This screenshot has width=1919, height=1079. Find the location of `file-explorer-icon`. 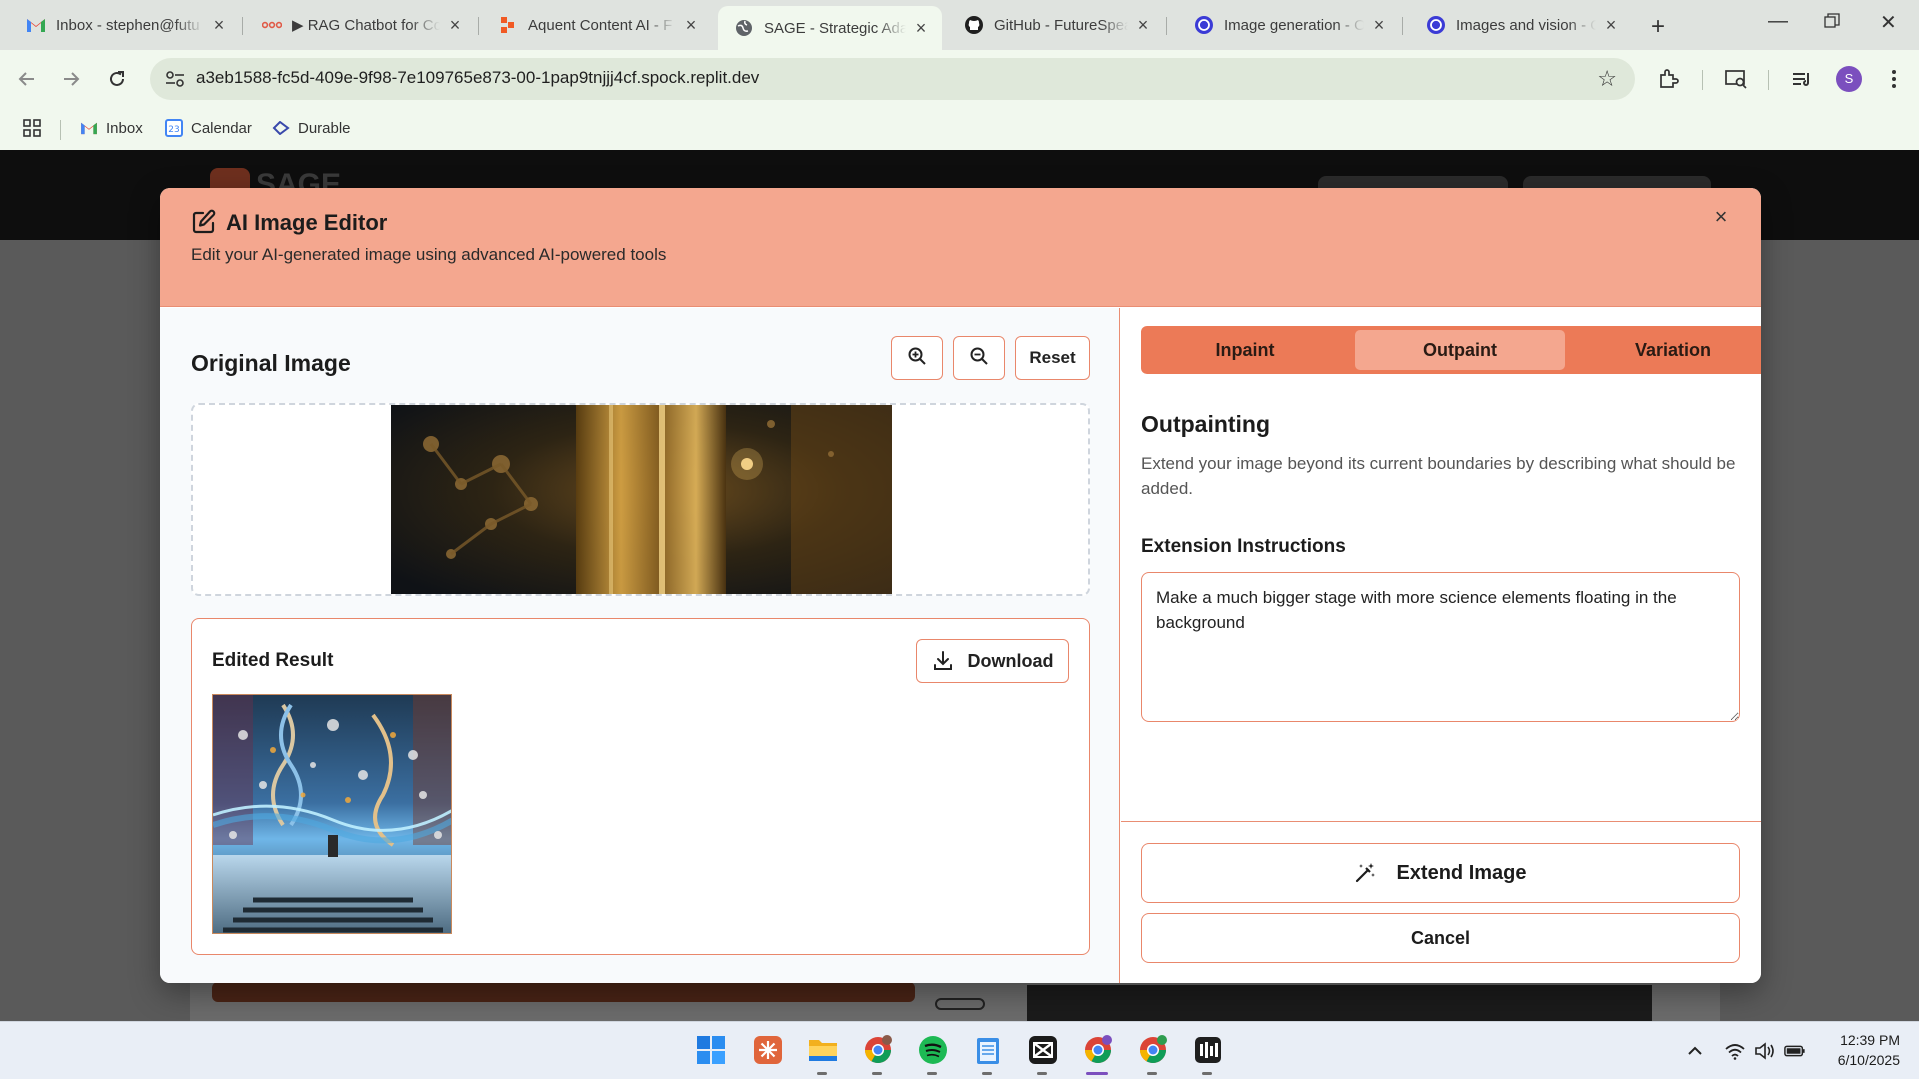

file-explorer-icon is located at coordinates (823, 1050).